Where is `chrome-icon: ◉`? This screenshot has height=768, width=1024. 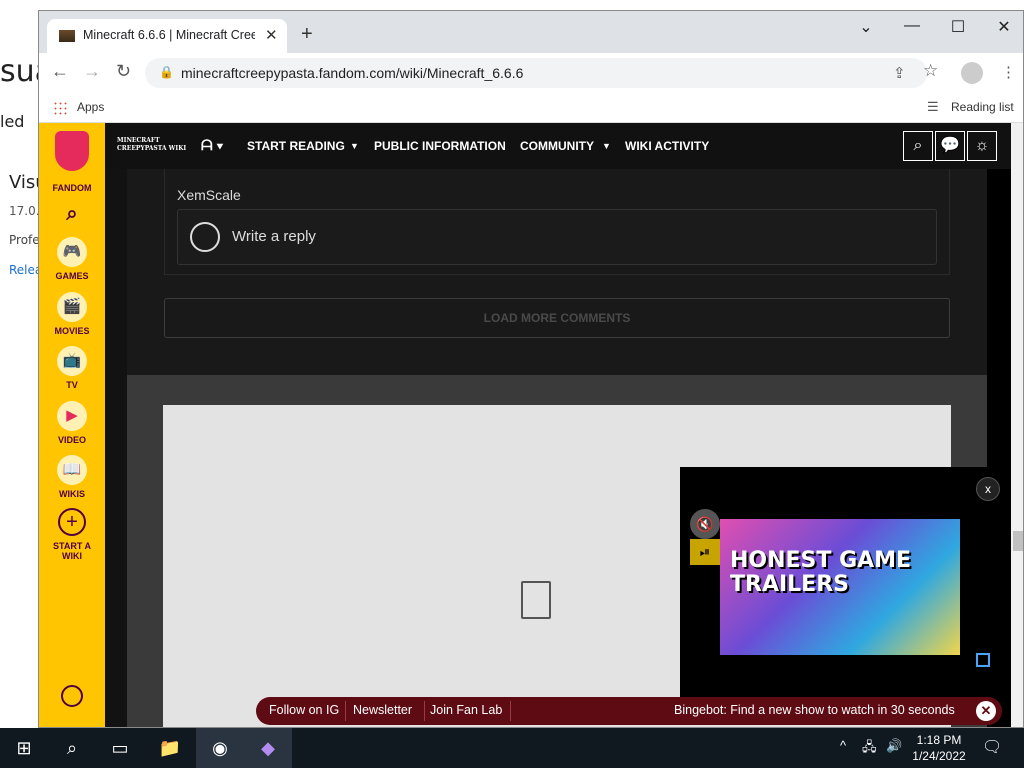 chrome-icon: ◉ is located at coordinates (220, 748).